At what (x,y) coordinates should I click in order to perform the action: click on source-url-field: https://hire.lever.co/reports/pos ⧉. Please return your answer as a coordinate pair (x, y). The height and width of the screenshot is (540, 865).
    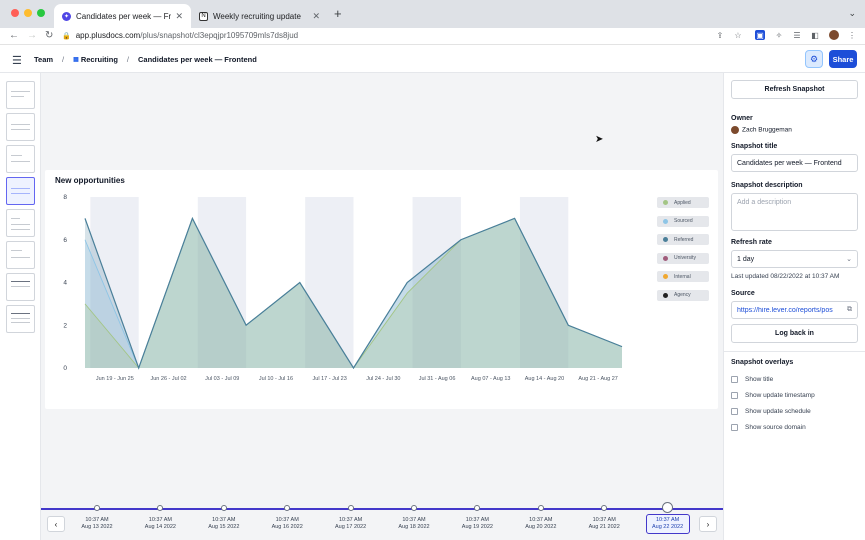
    Looking at the image, I should click on (794, 310).